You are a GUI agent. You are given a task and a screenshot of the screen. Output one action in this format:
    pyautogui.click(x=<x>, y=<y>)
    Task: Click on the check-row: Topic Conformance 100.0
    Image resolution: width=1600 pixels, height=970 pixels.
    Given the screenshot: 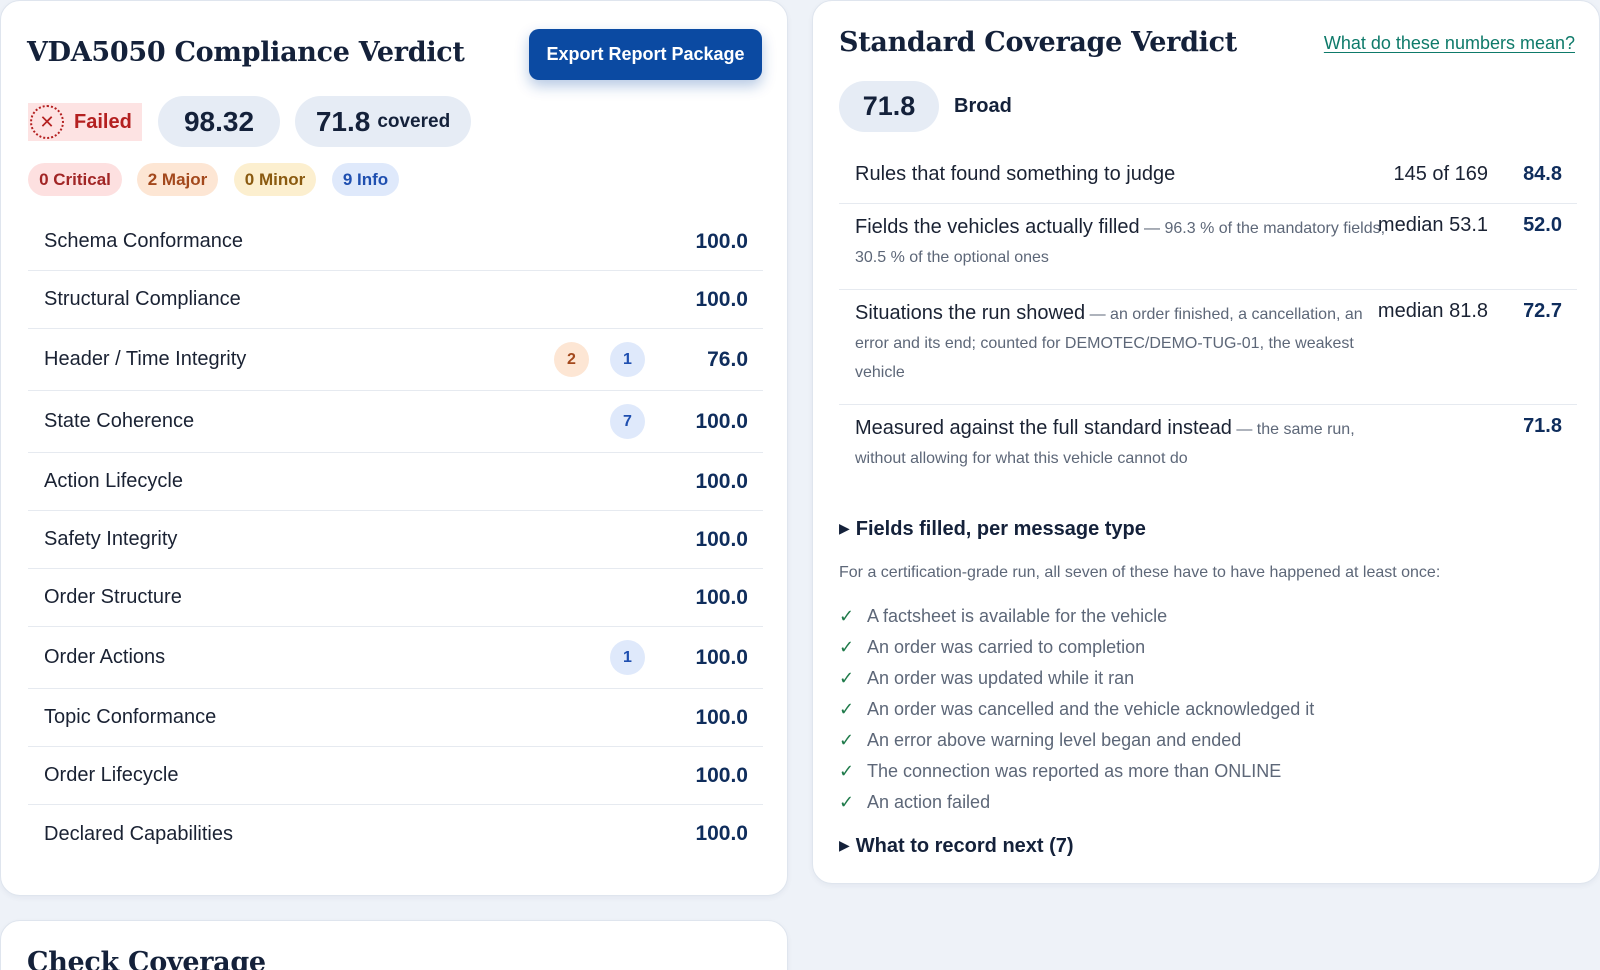 What is the action you would take?
    pyautogui.click(x=395, y=718)
    